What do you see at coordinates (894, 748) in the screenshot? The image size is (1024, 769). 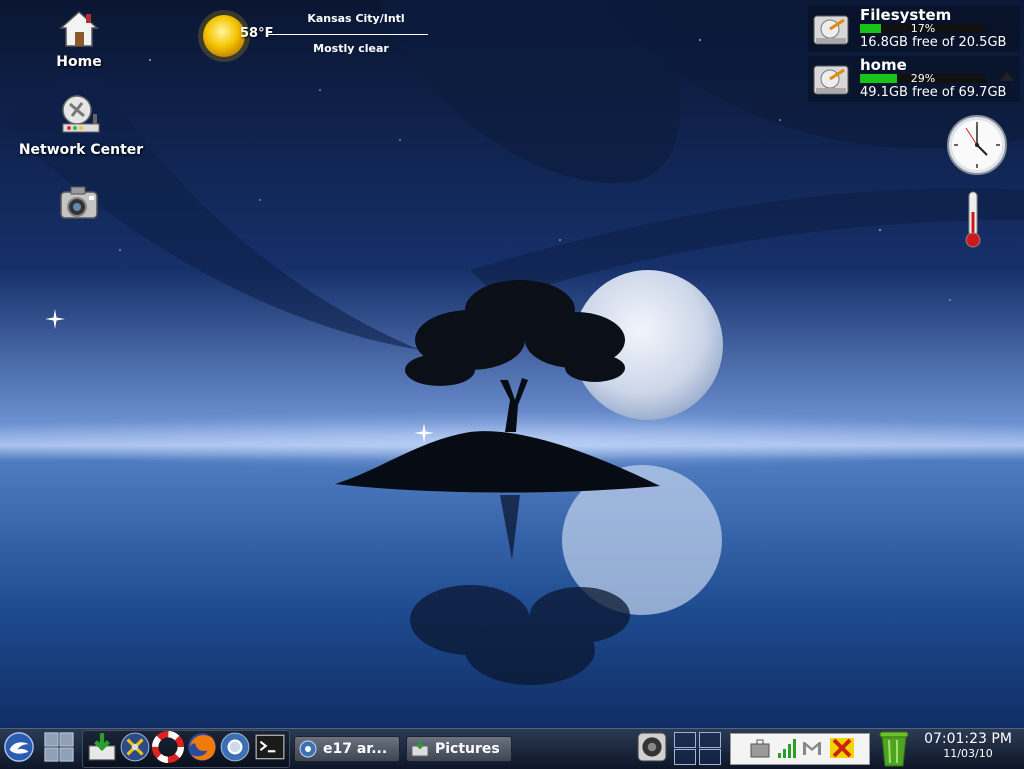 I see `trash-icon` at bounding box center [894, 748].